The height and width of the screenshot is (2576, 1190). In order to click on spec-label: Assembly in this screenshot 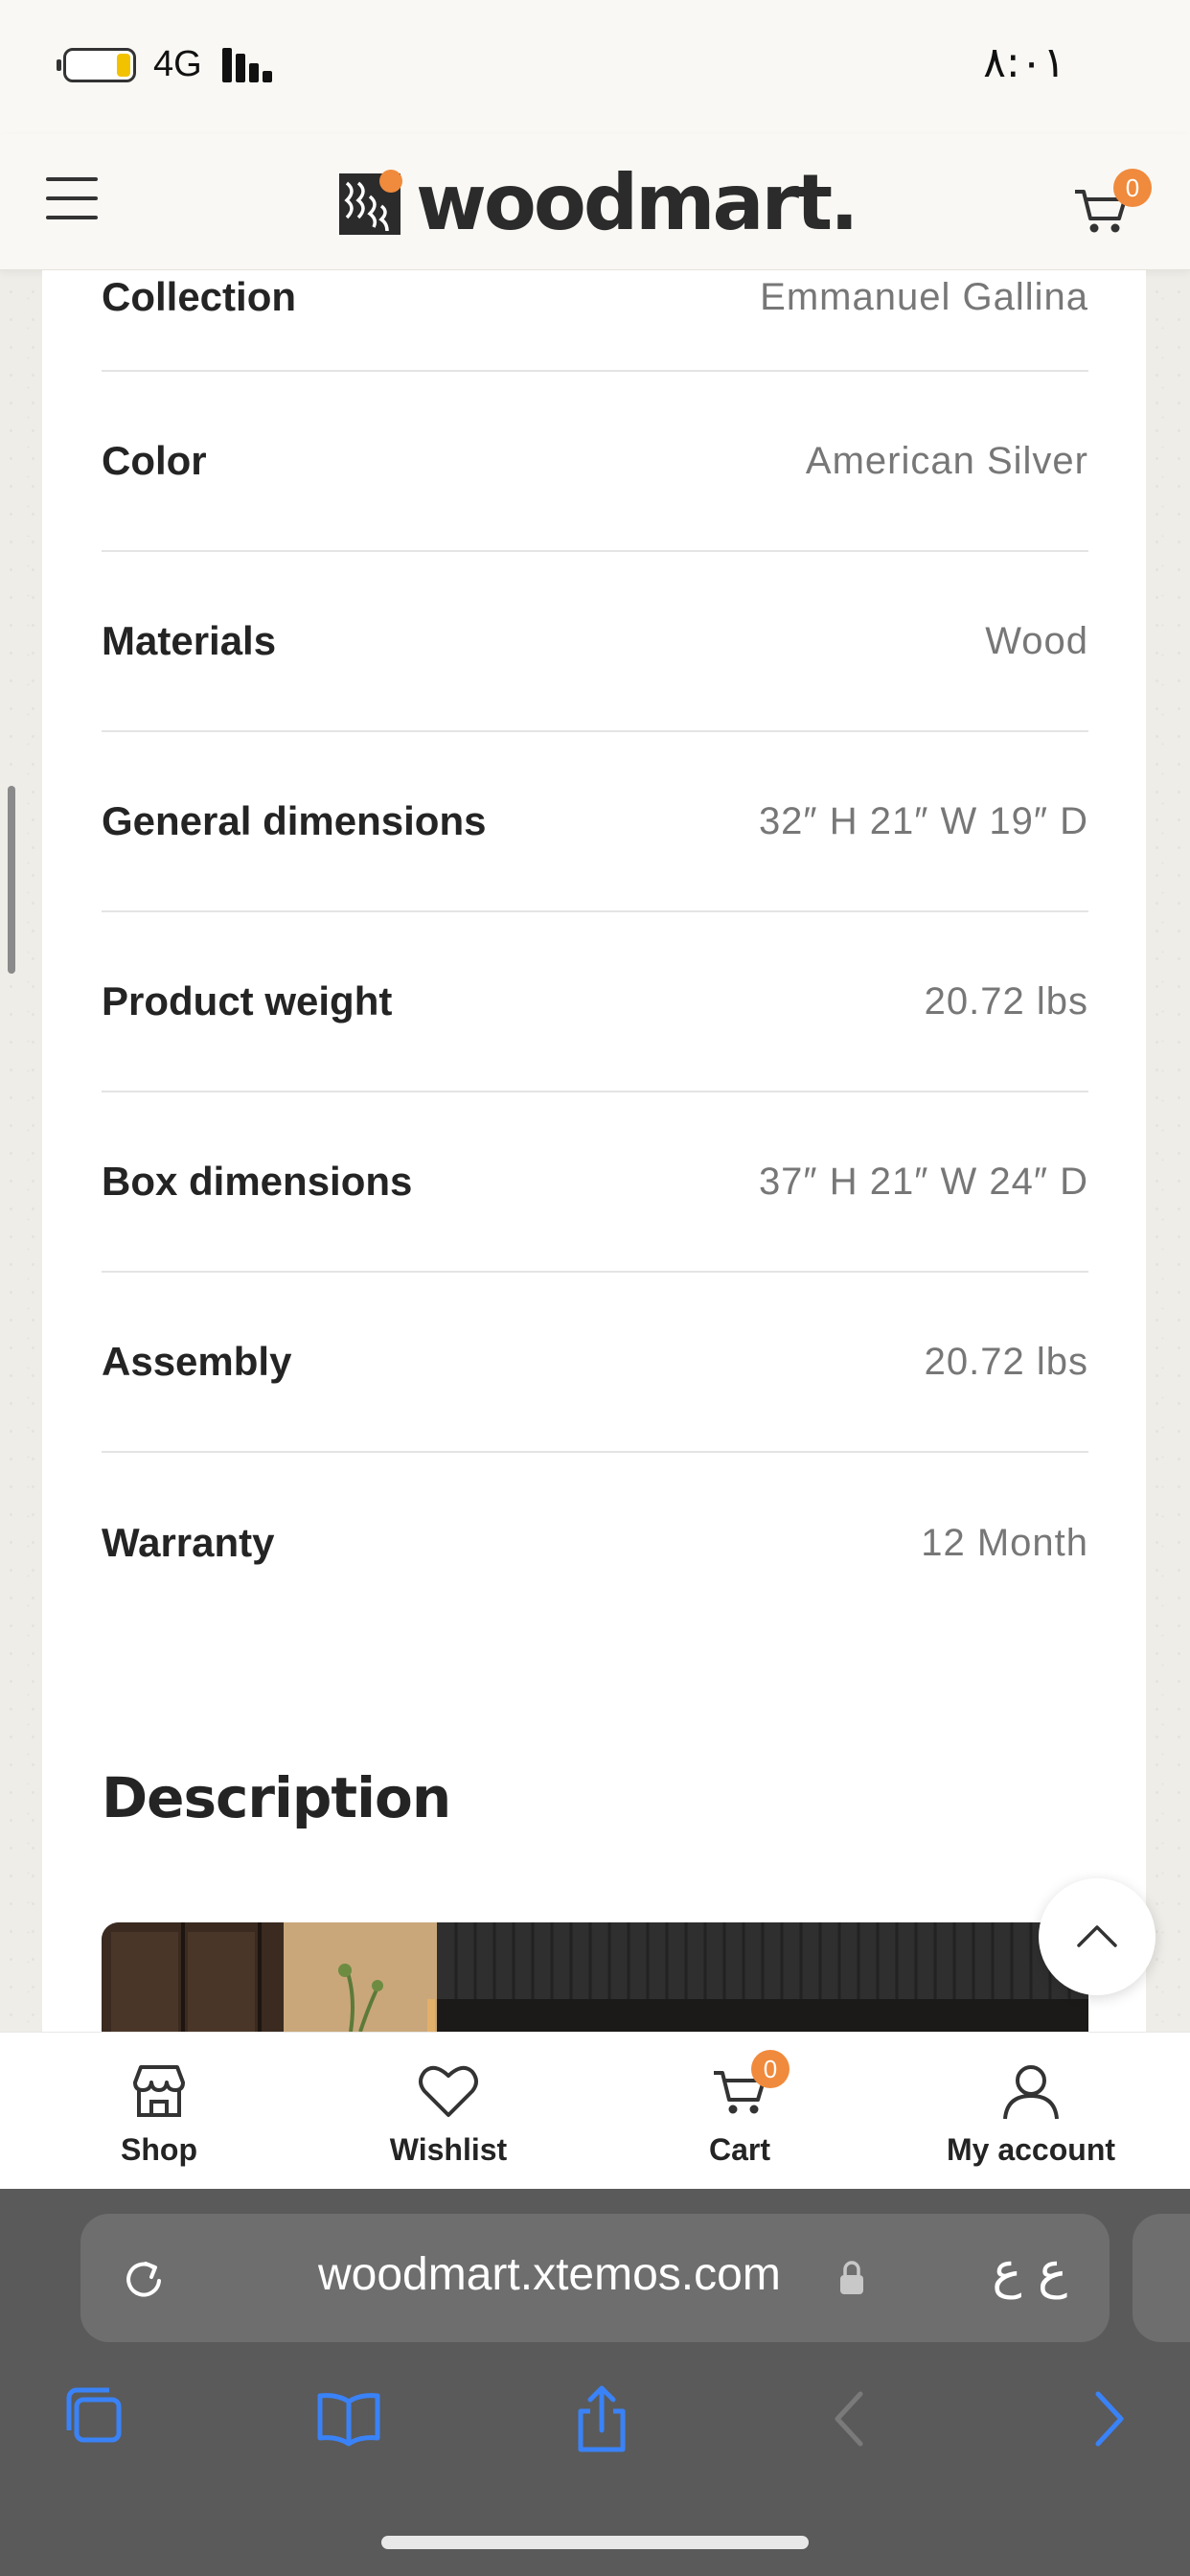, I will do `click(197, 1361)`.